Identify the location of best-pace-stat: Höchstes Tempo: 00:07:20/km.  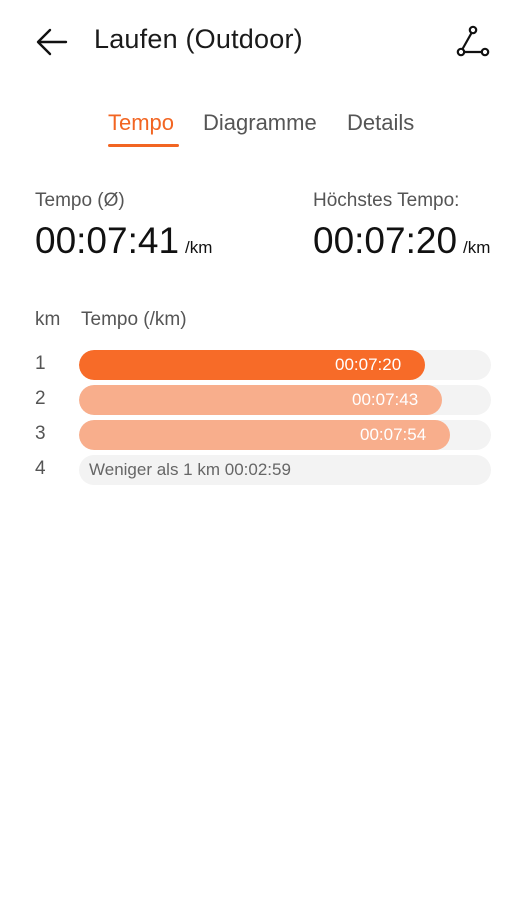
(401, 226).